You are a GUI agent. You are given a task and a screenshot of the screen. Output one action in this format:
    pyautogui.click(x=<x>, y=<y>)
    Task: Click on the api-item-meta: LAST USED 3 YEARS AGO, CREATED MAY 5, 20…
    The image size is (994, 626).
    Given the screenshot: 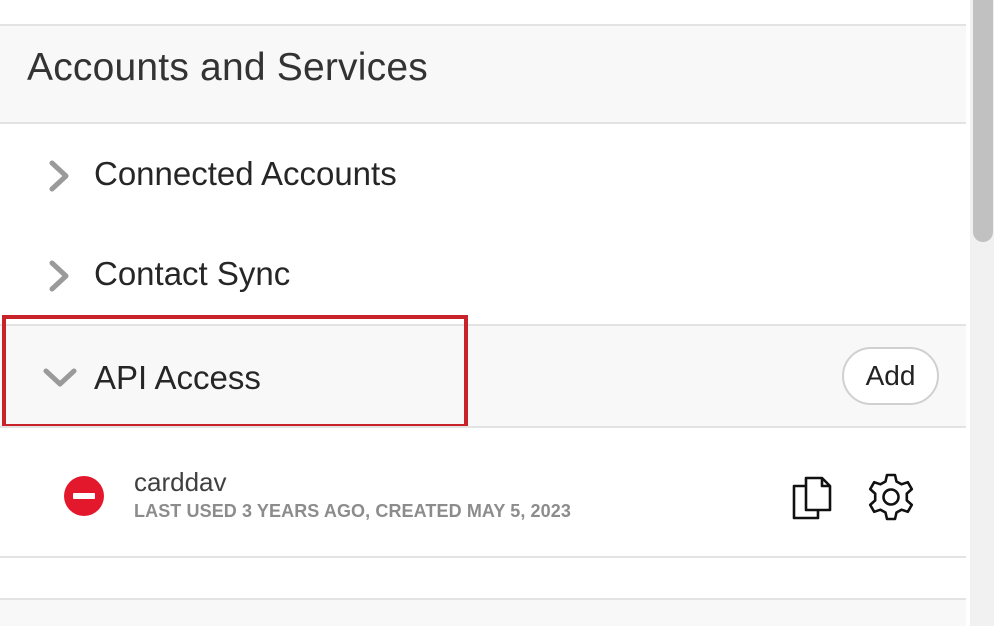 What is the action you would take?
    pyautogui.click(x=352, y=511)
    